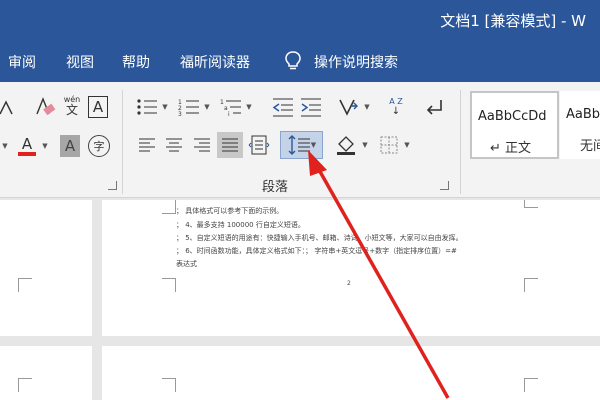 Image resolution: width=600 pixels, height=400 pixels. What do you see at coordinates (174, 145) in the screenshot?
I see `align-center-icon` at bounding box center [174, 145].